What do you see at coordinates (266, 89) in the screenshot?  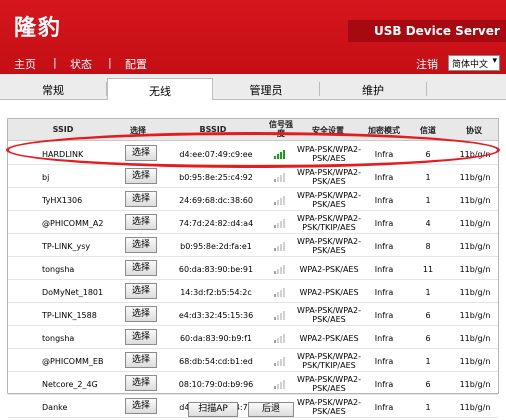 I see `tab-admin: 管理员` at bounding box center [266, 89].